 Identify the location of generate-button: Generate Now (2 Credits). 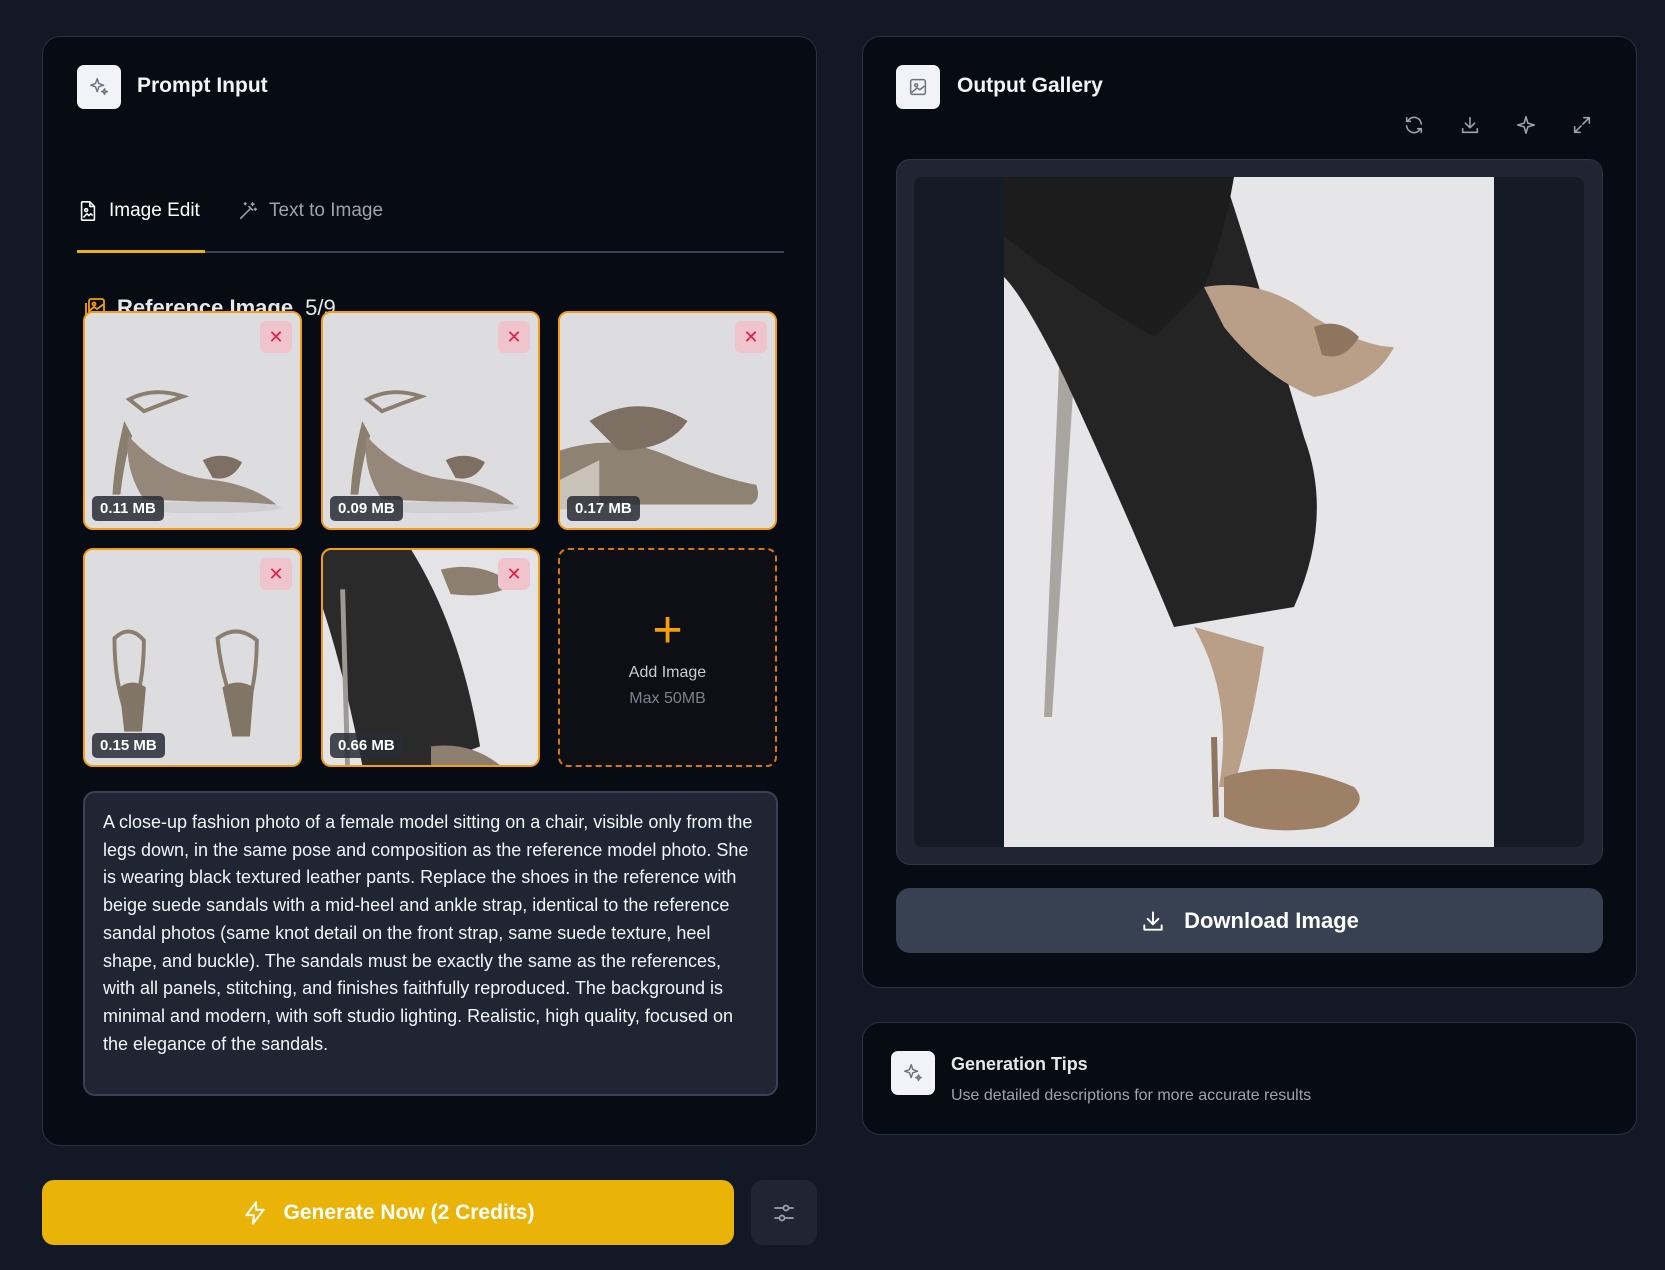
(388, 1212).